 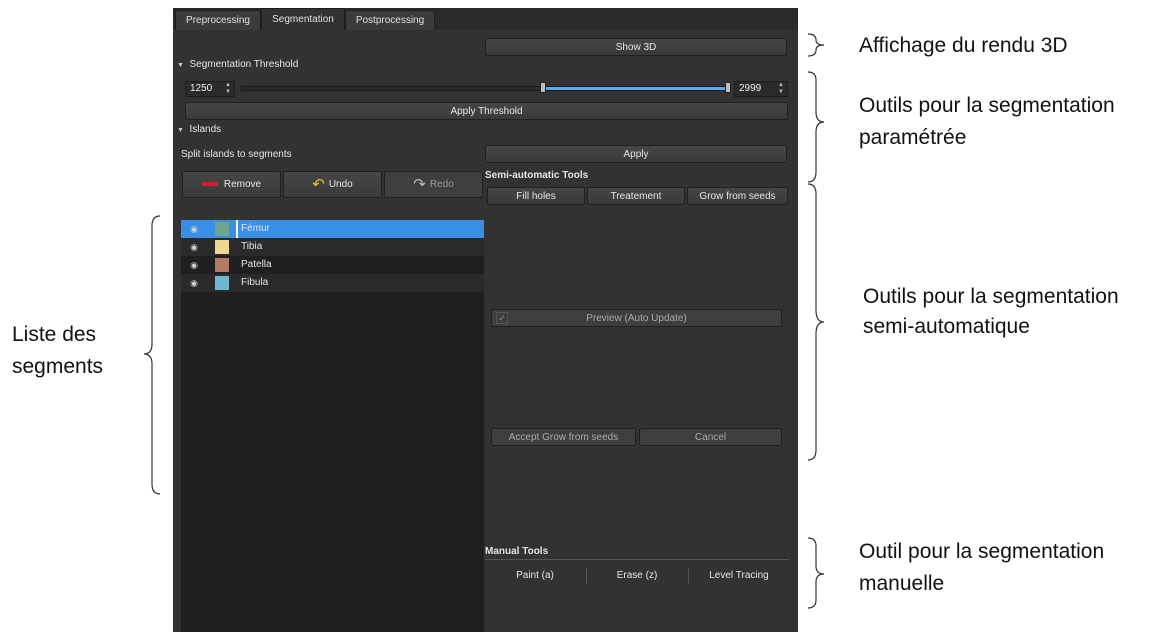 I want to click on level-tracing-tool-button: Level Tracing, so click(x=739, y=576).